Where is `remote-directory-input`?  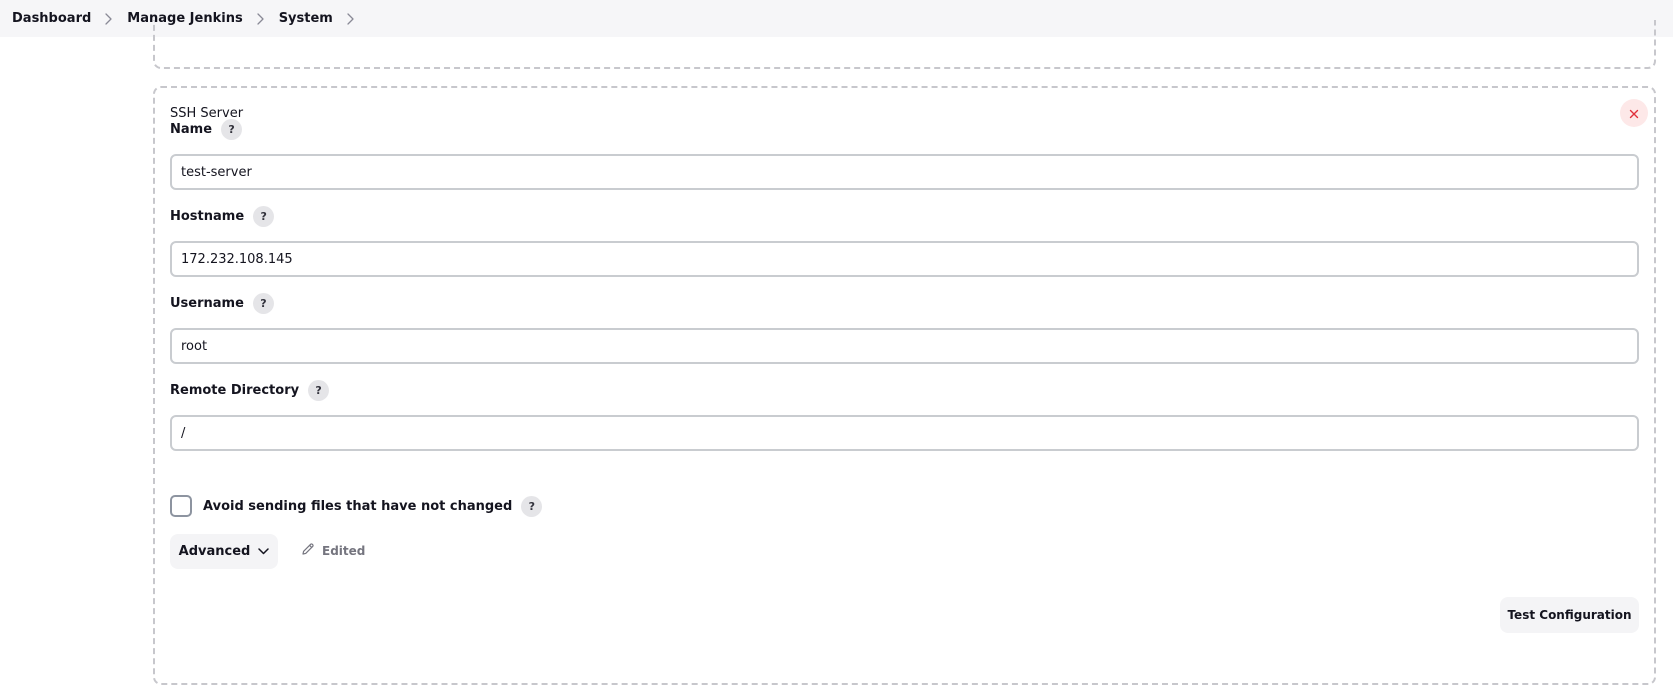
remote-directory-input is located at coordinates (904, 433).